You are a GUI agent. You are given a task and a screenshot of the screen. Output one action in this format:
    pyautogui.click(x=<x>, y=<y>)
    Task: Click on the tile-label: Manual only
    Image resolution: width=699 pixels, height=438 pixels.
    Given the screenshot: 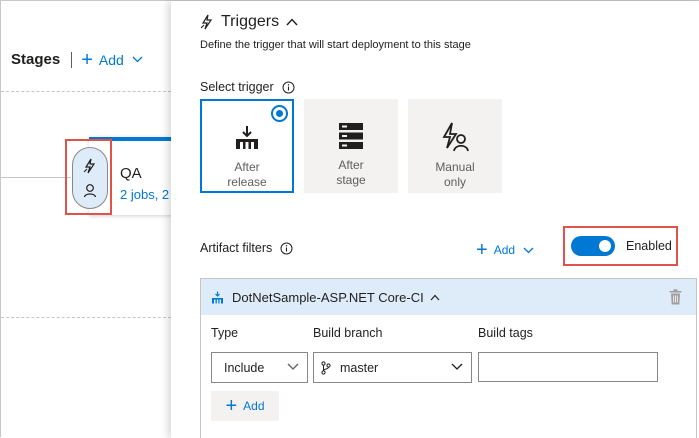 What is the action you would take?
    pyautogui.click(x=455, y=174)
    